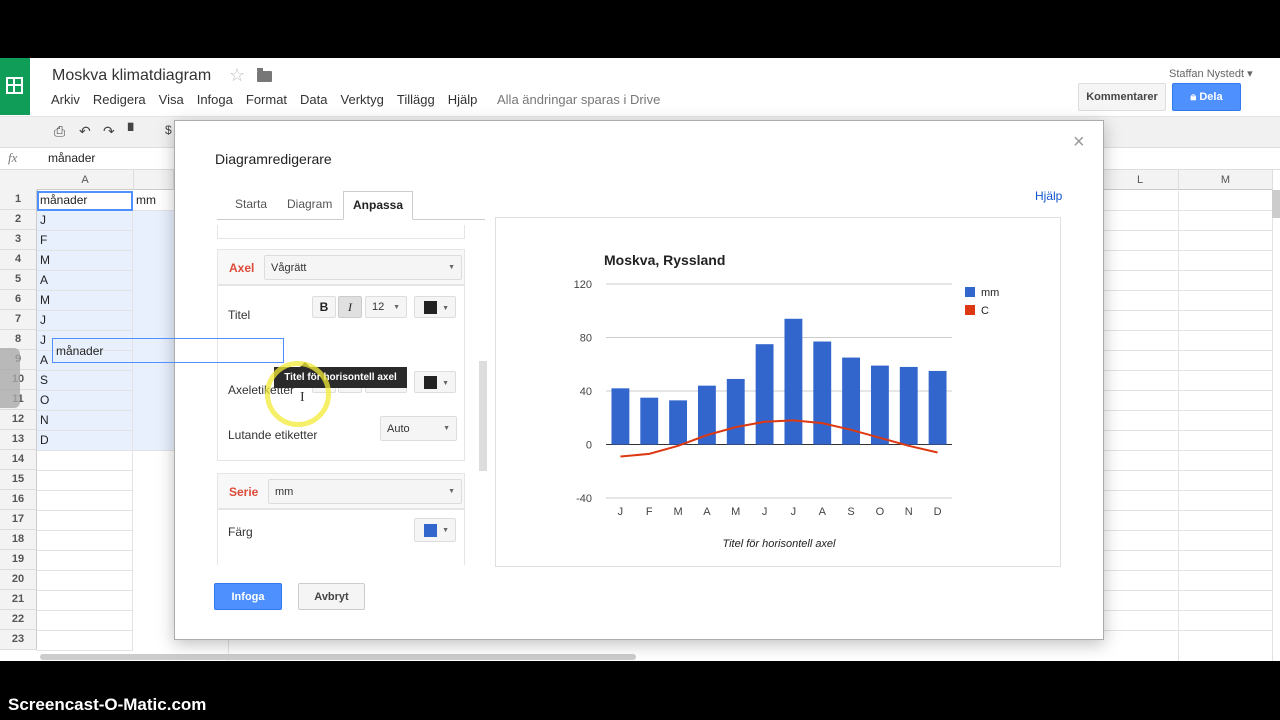 The image size is (1280, 720). I want to click on menu-item-infoga: Infoga, so click(215, 99).